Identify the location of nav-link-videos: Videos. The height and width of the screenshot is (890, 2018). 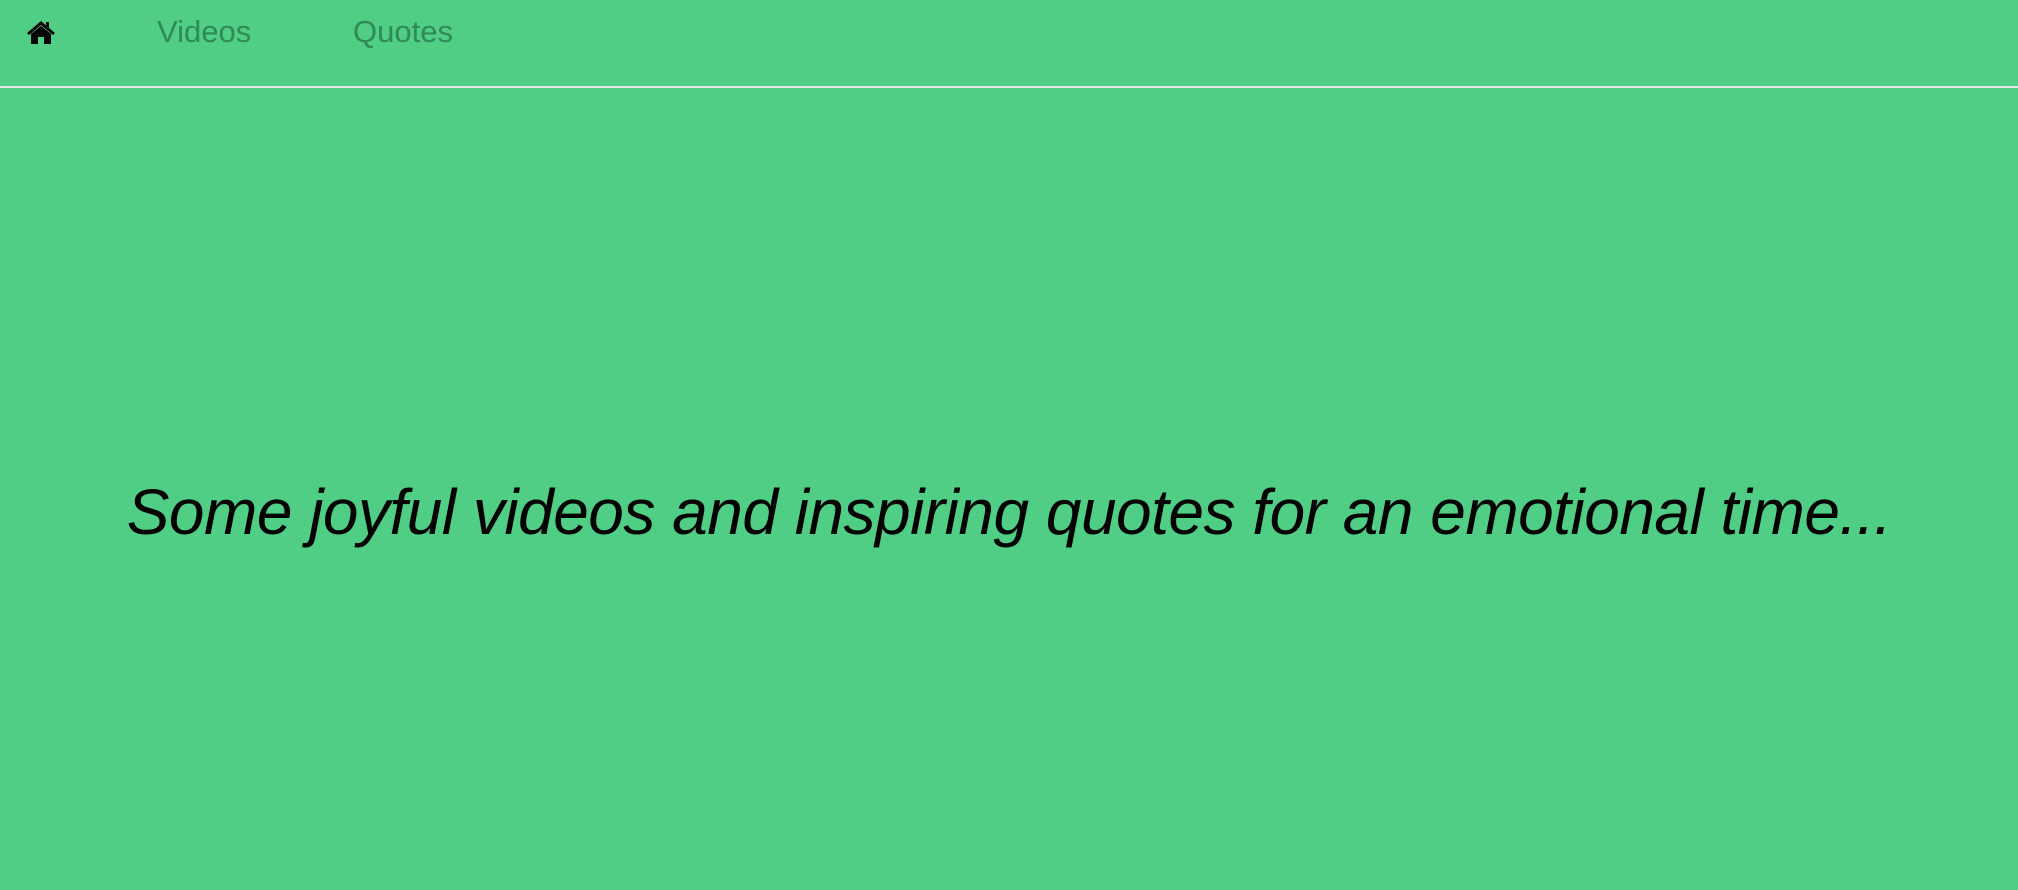
(204, 32).